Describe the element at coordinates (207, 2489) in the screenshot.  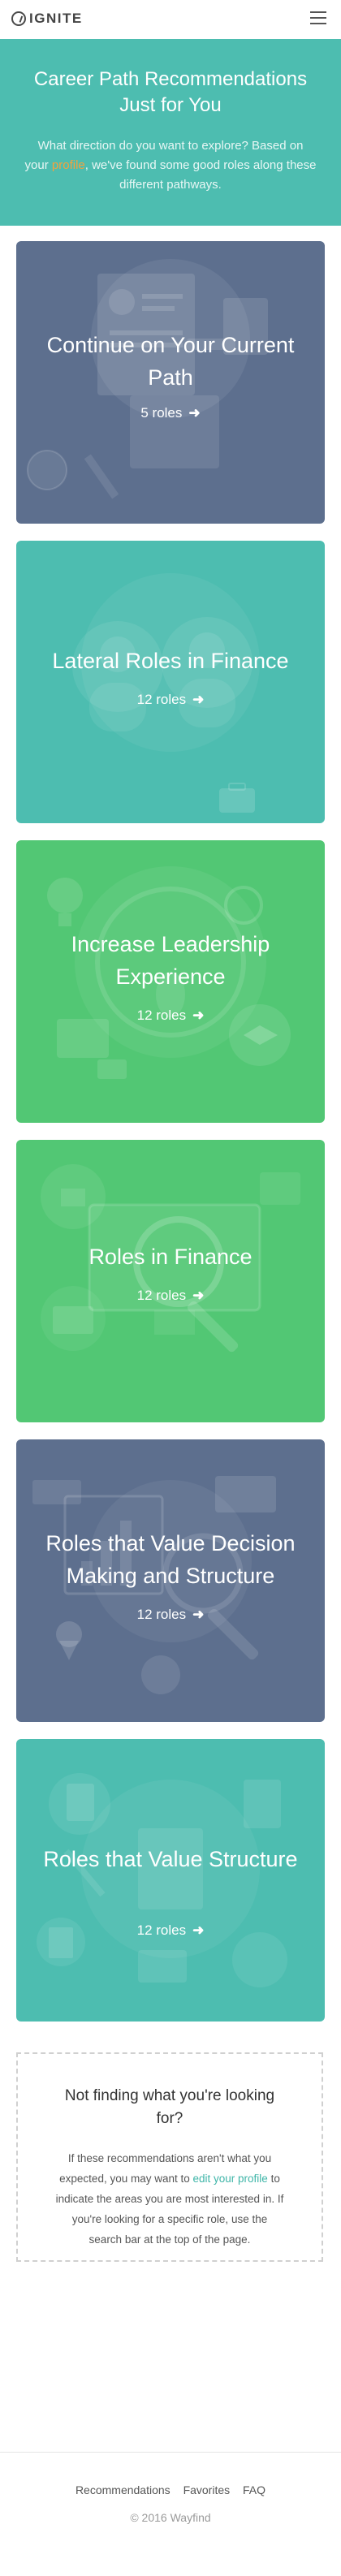
I see `footer-link-favorites: Favorites` at that location.